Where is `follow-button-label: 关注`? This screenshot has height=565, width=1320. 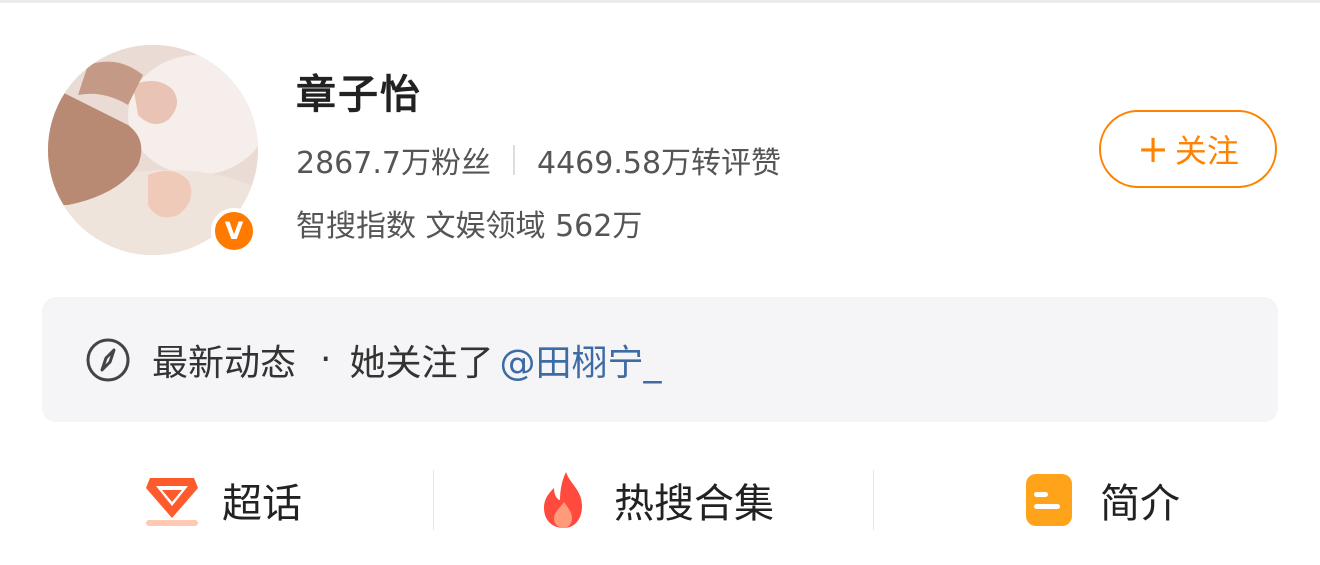
follow-button-label: 关注 is located at coordinates (1206, 151).